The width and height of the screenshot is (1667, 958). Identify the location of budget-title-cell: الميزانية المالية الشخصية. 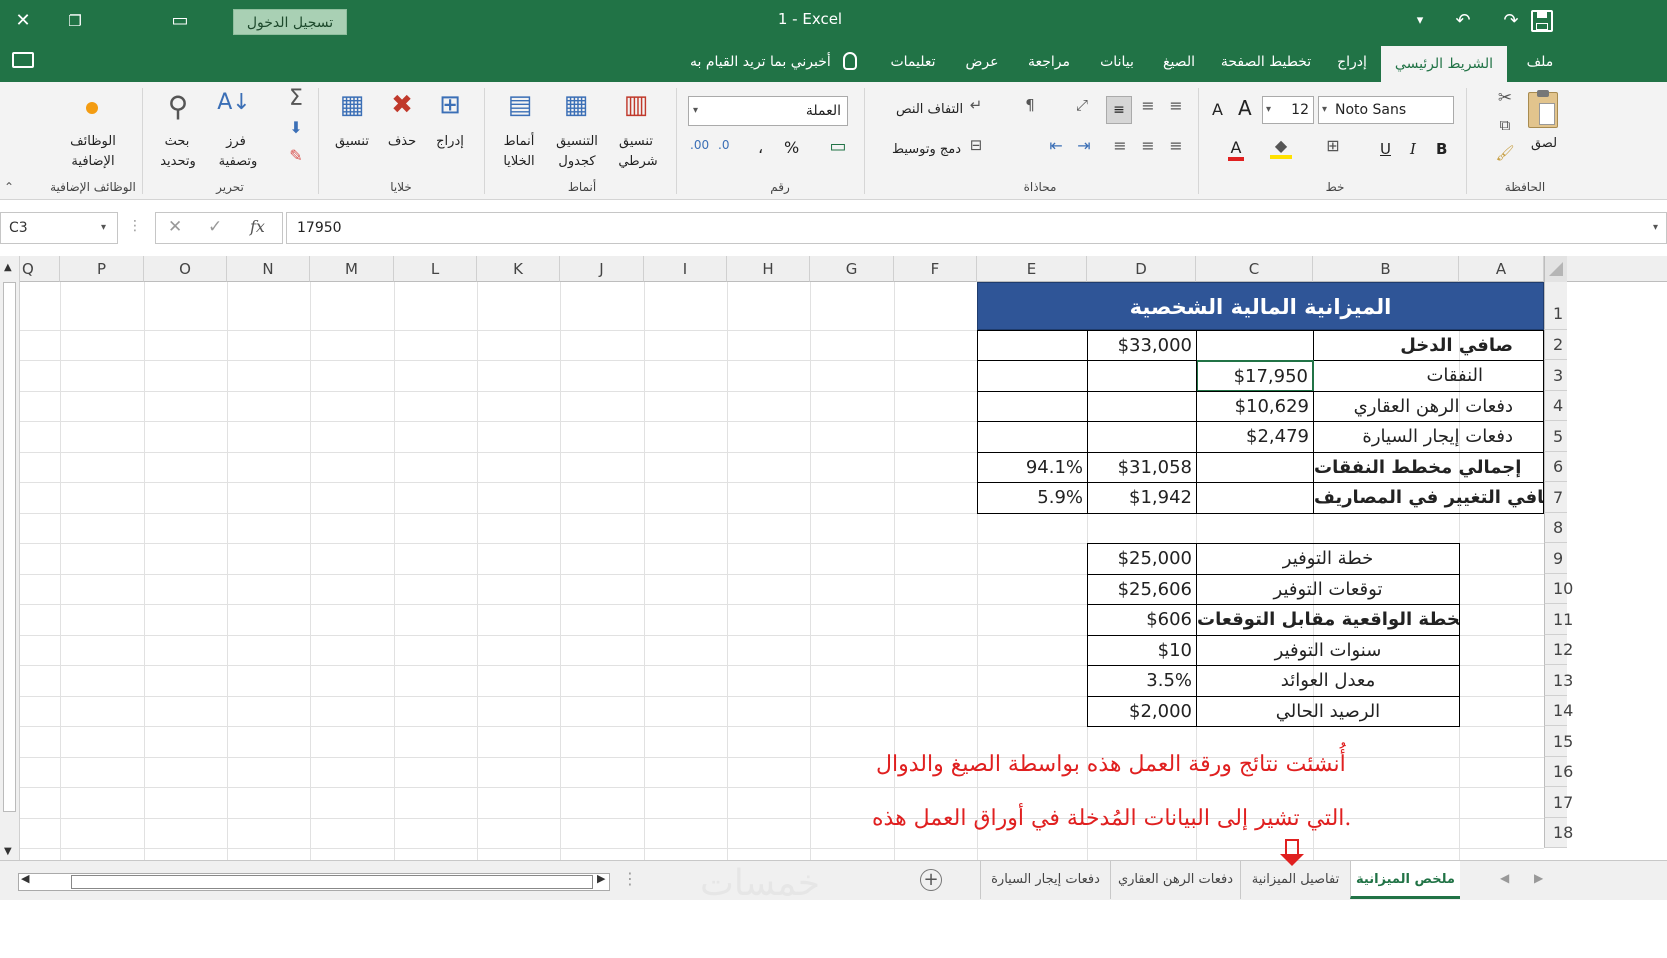
(1260, 306).